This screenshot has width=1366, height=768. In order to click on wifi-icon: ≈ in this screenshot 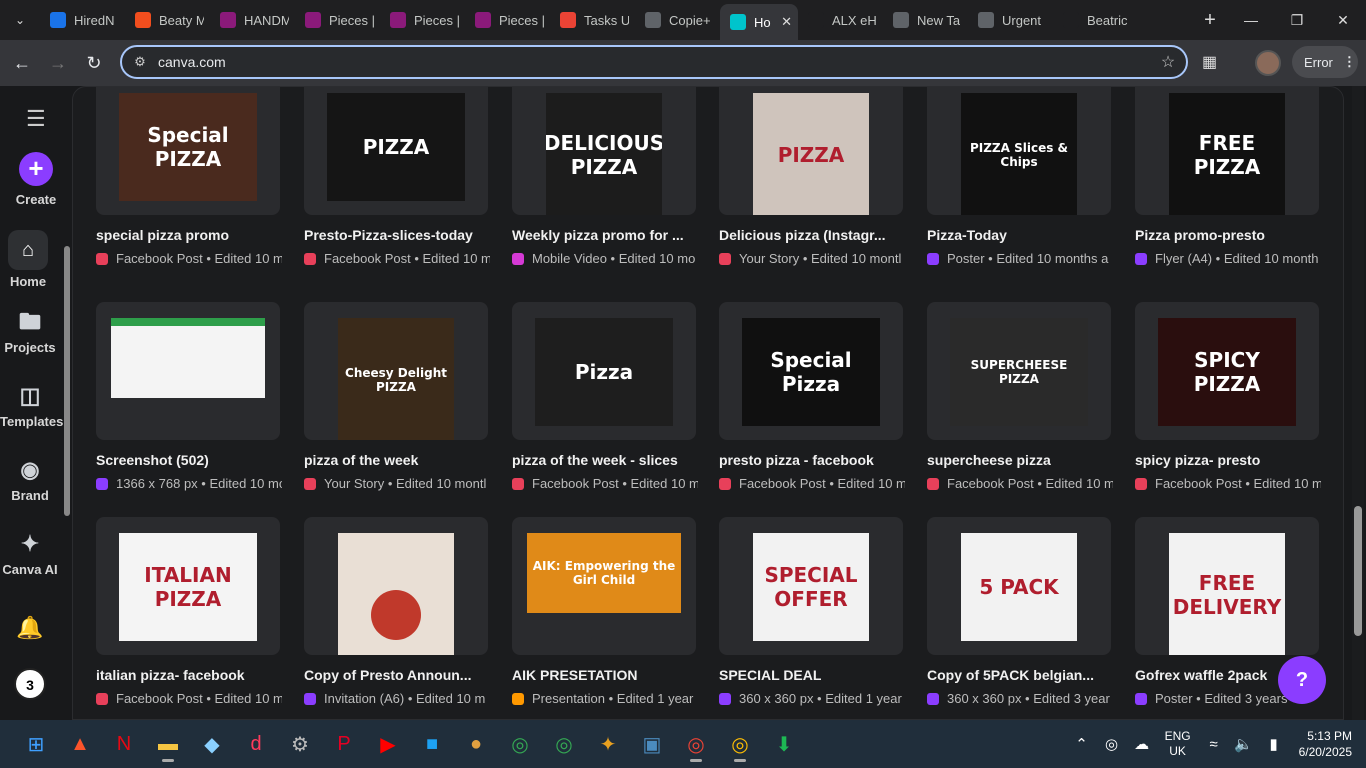, I will do `click(1214, 744)`.